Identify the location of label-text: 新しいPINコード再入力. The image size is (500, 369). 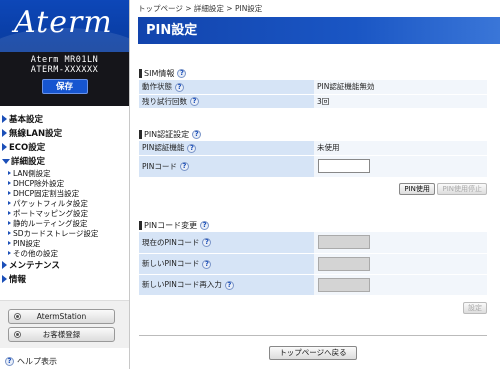
(182, 284).